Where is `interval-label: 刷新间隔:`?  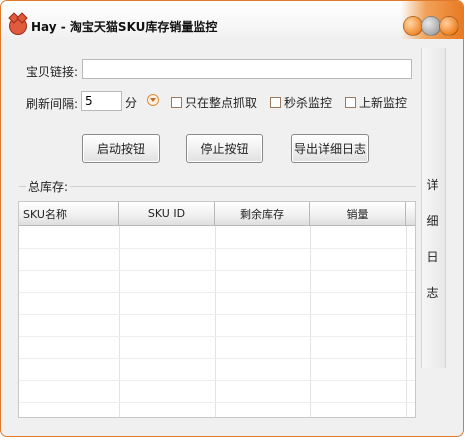 interval-label: 刷新间隔: is located at coordinates (52, 104).